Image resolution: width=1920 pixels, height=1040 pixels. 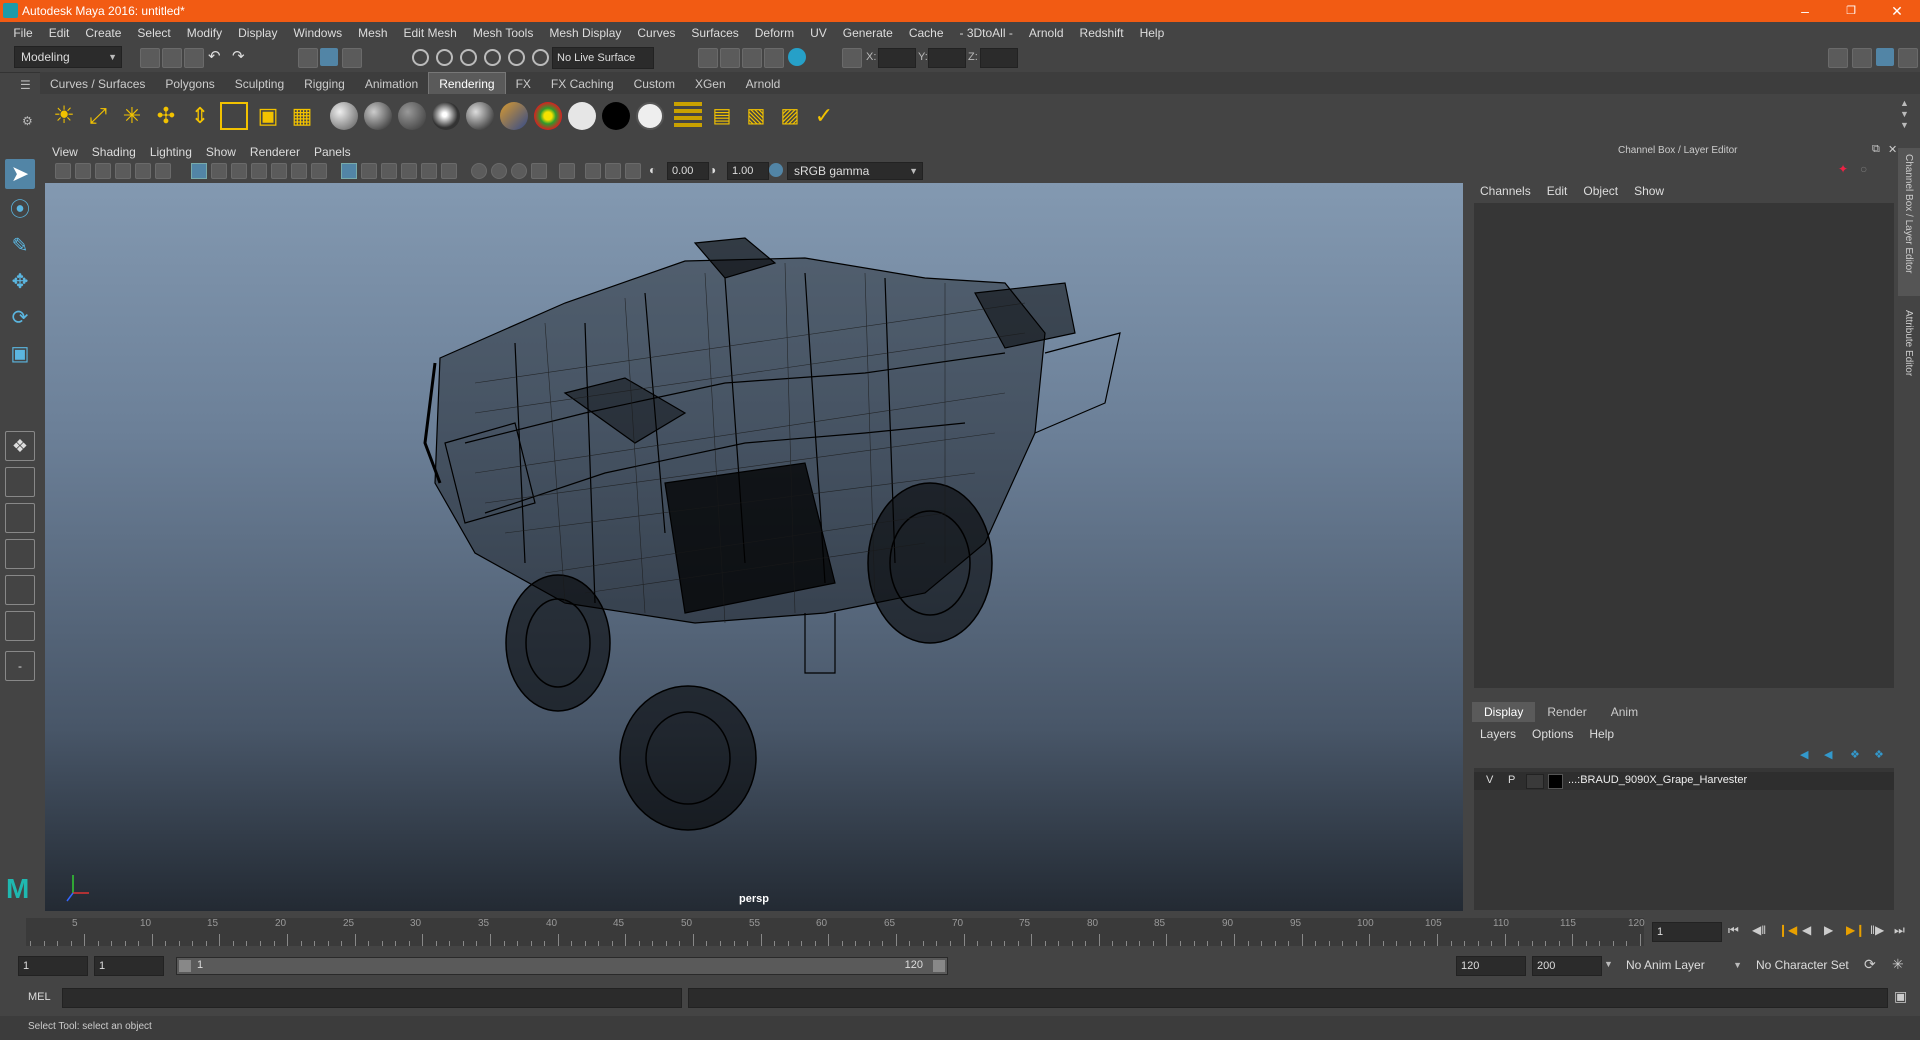 What do you see at coordinates (153, 33) in the screenshot?
I see `menu-select: Select` at bounding box center [153, 33].